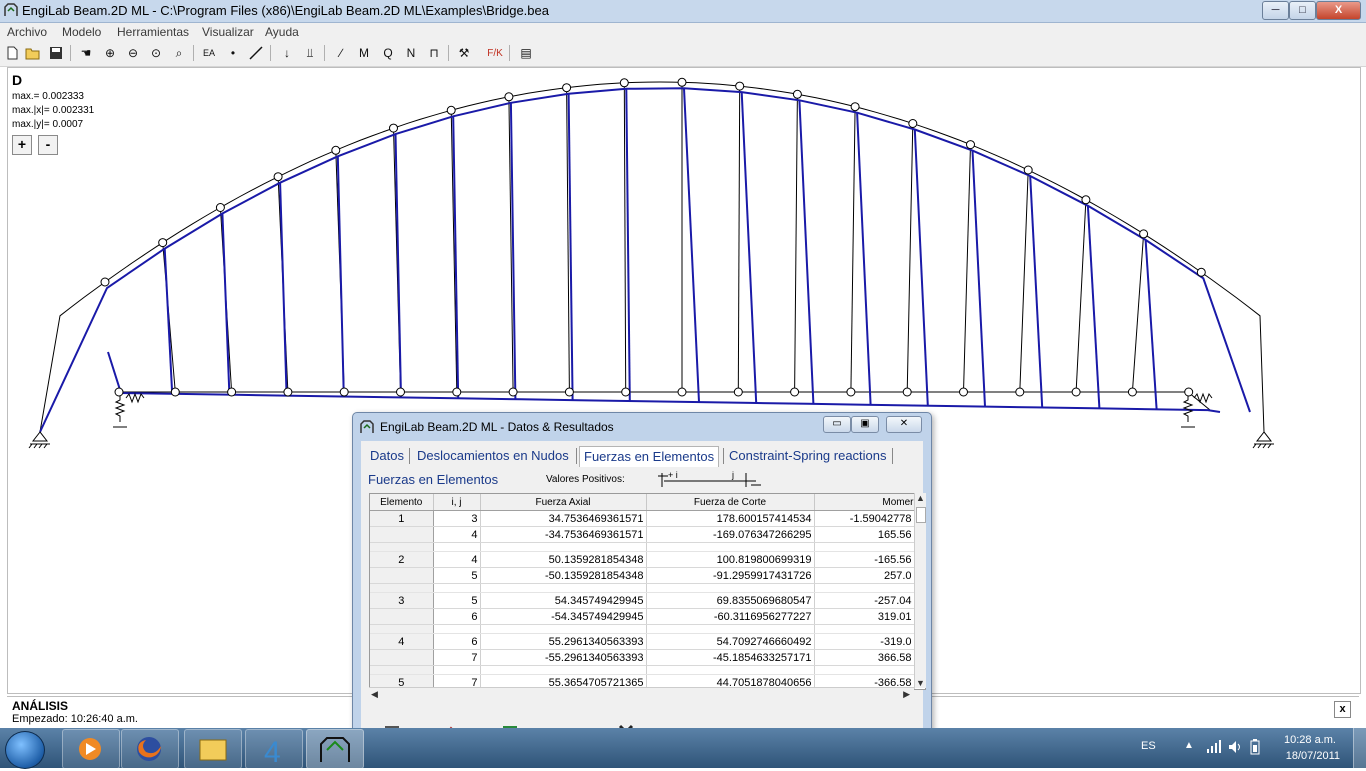  I want to click on cell-axial: 34.7536469361571, so click(563, 518).